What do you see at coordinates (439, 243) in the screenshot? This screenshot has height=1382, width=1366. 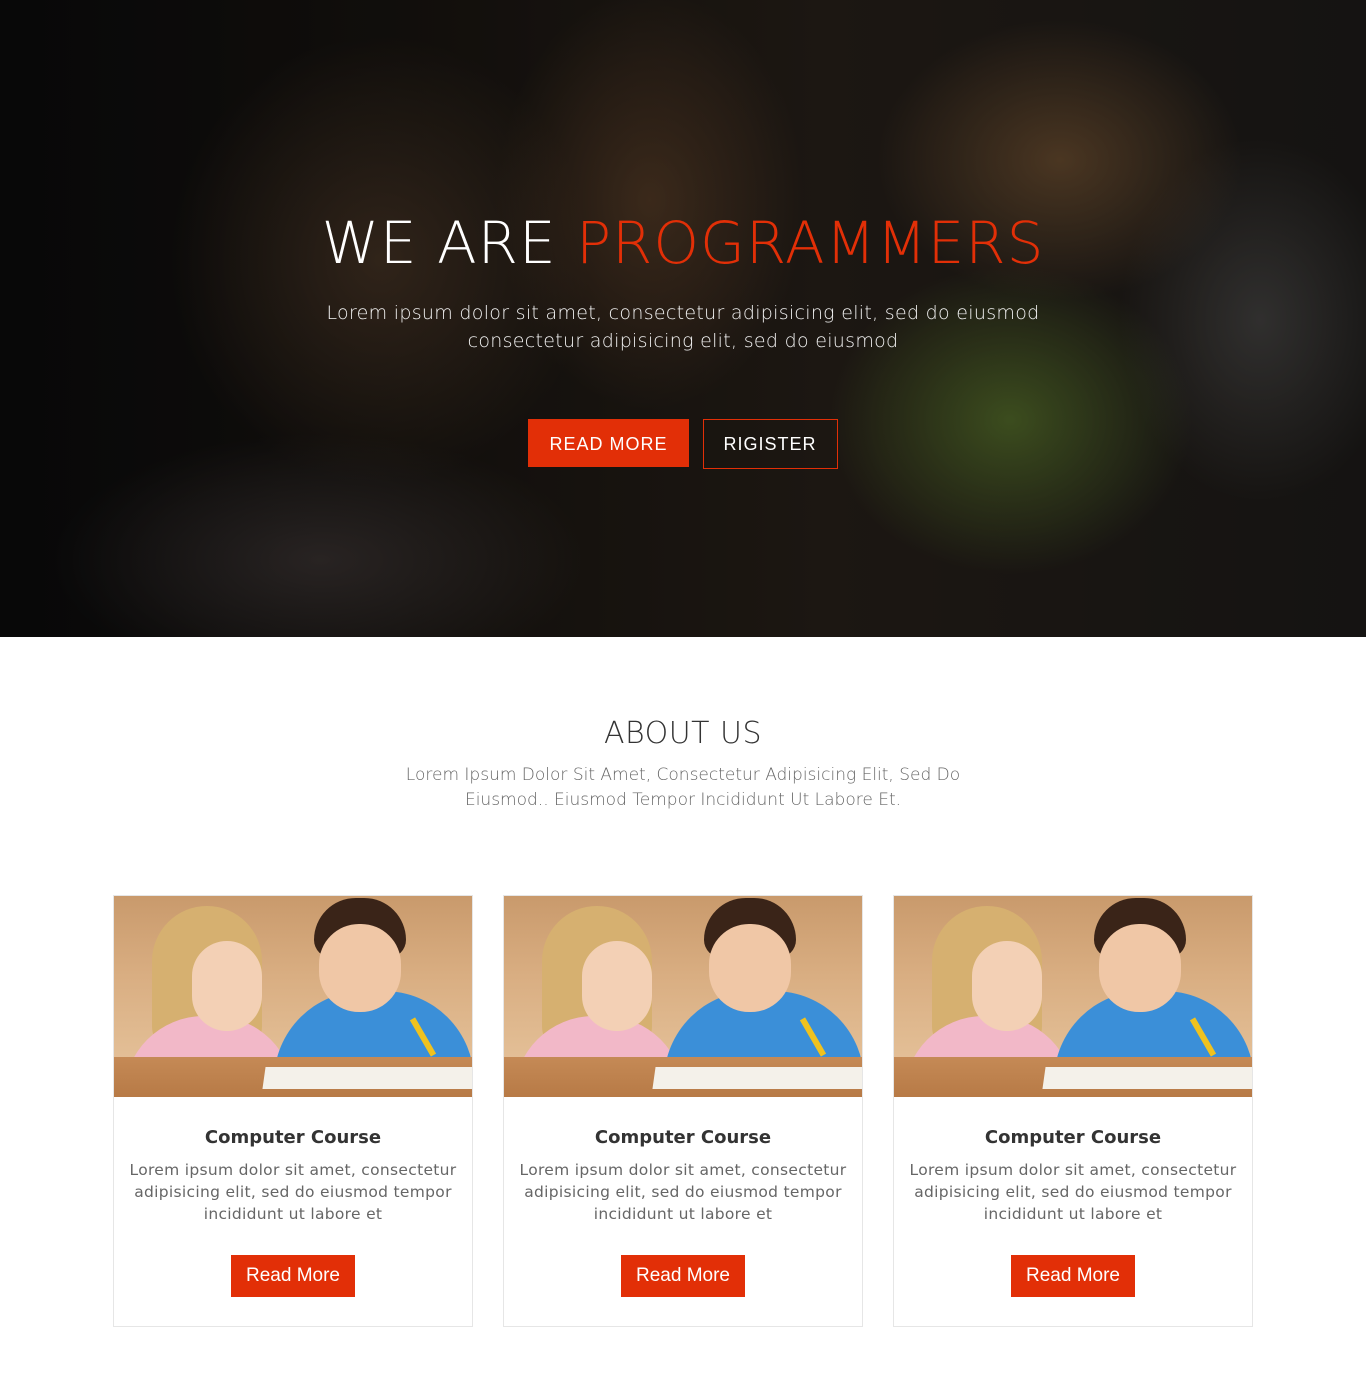 I see `hero-title-prefix: WE ARE` at bounding box center [439, 243].